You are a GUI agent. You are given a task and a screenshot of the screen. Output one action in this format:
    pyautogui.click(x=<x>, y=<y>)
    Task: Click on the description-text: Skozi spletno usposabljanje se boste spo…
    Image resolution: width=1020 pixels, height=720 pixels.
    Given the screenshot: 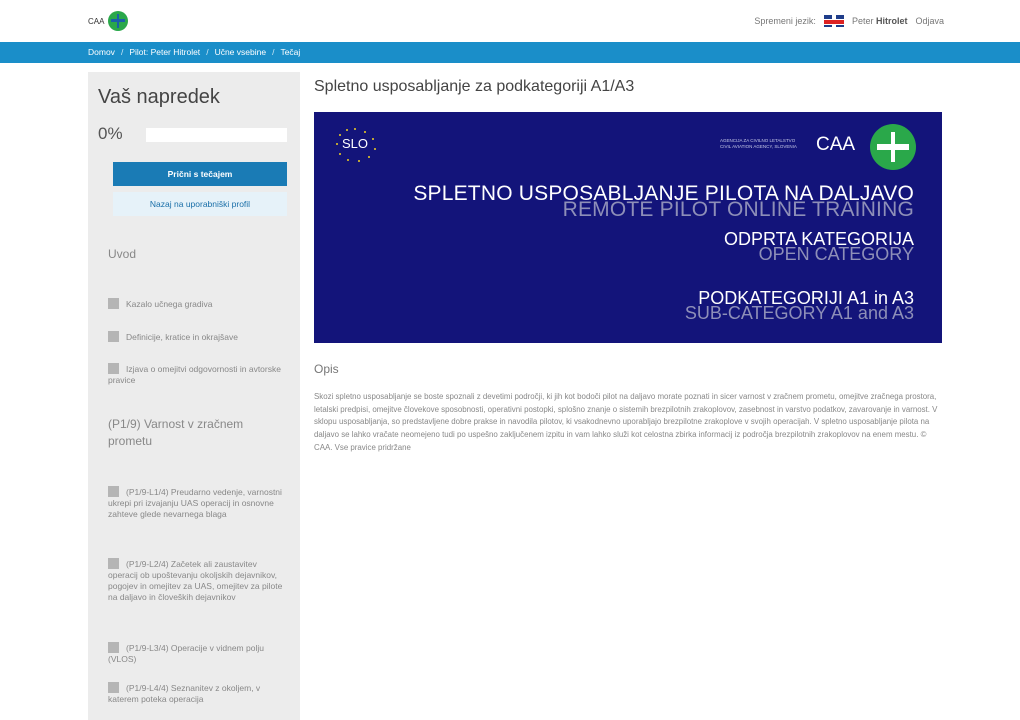 What is the action you would take?
    pyautogui.click(x=626, y=422)
    